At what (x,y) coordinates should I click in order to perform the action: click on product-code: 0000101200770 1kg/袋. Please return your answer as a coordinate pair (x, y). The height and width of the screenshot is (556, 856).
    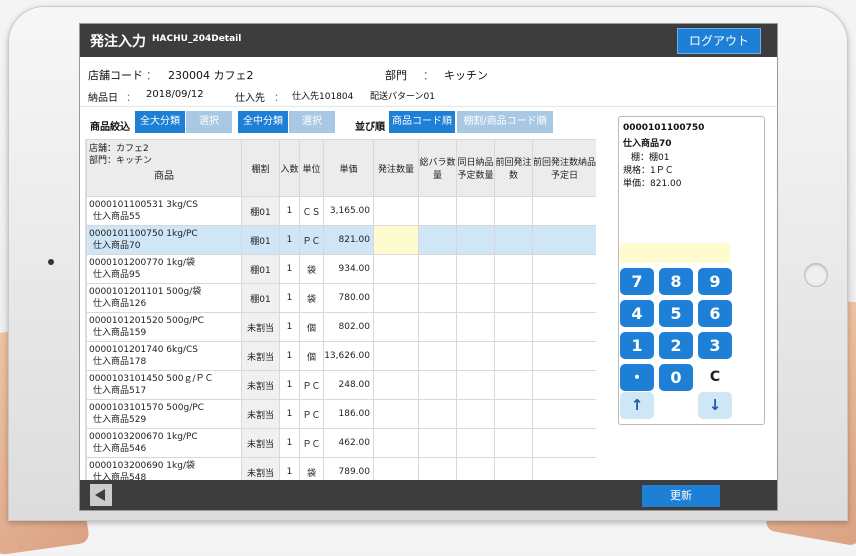
    Looking at the image, I should click on (142, 263).